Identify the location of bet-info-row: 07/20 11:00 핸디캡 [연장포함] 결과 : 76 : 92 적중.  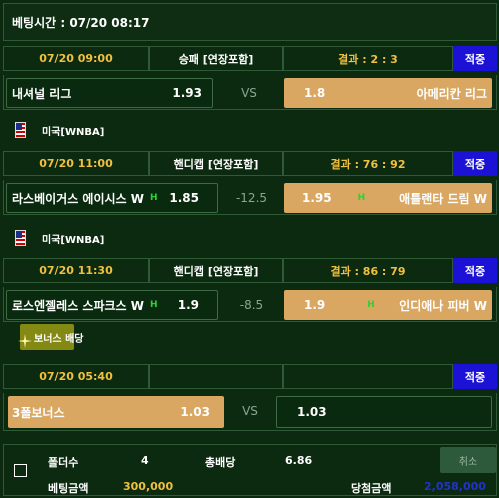
(250, 163).